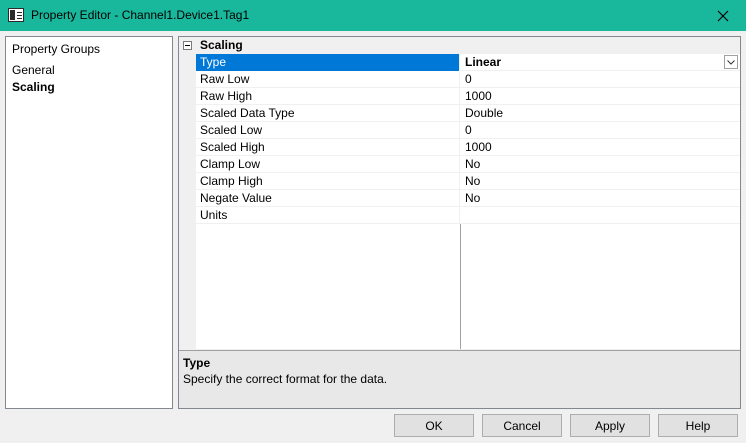 The width and height of the screenshot is (746, 443). I want to click on property-row-scaled-high: Scaled High 1000, so click(468, 147).